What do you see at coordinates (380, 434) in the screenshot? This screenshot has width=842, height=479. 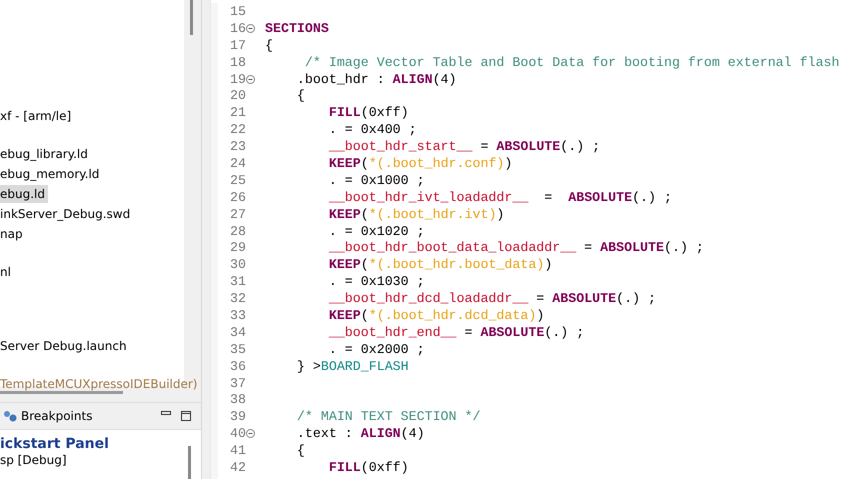 I see `keyword-text: ALIGN` at bounding box center [380, 434].